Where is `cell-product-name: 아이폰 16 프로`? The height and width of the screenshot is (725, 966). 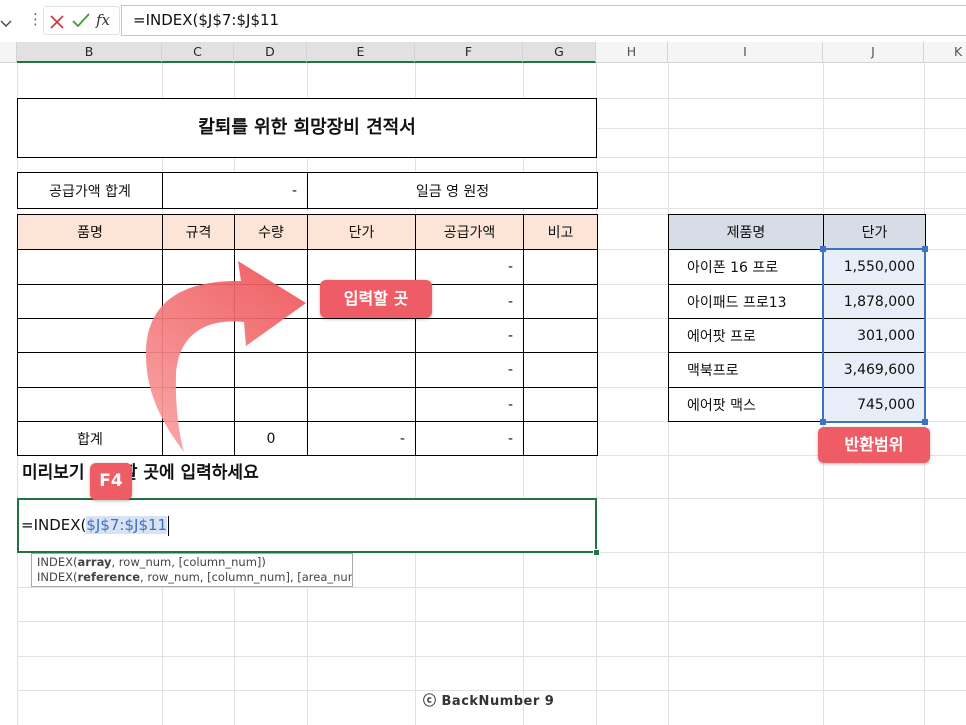 cell-product-name: 아이폰 16 프로 is located at coordinates (746, 267).